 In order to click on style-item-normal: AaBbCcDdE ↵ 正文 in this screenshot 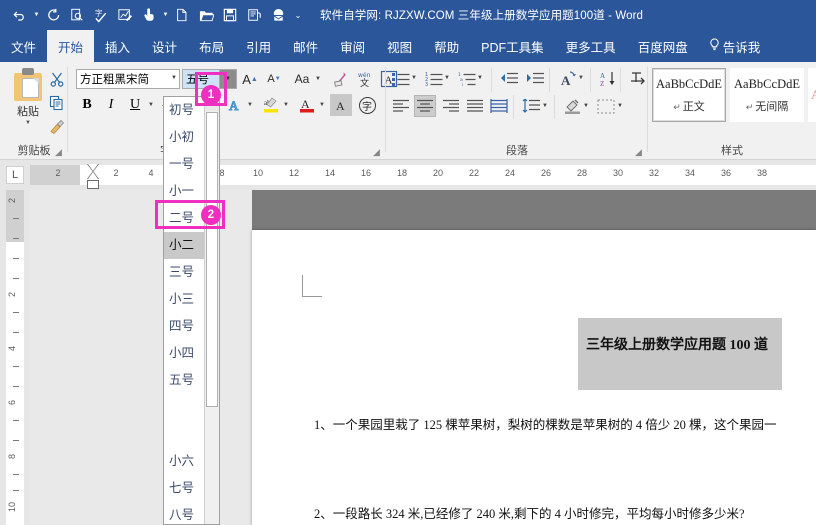, I will do `click(689, 95)`.